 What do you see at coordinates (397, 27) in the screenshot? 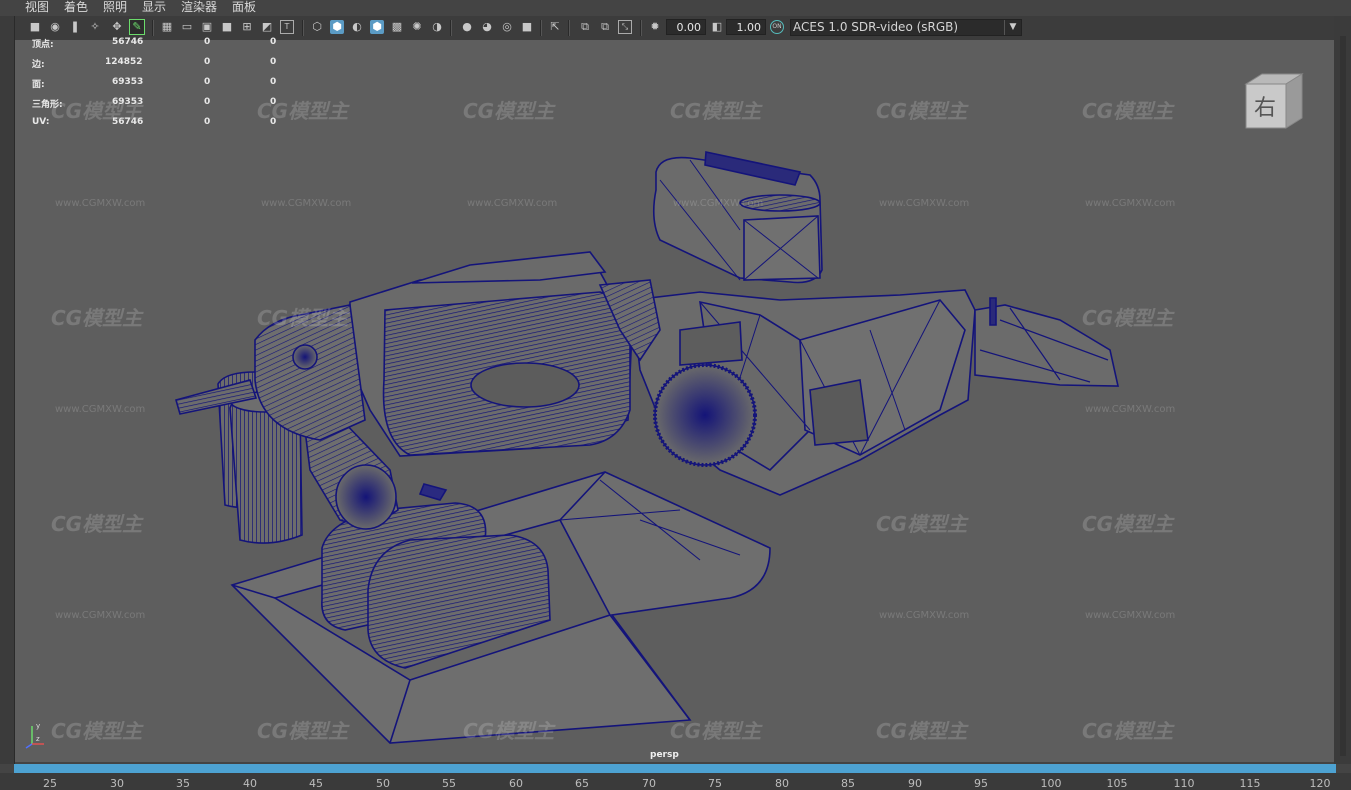
I see `textured-icon: ▩` at bounding box center [397, 27].